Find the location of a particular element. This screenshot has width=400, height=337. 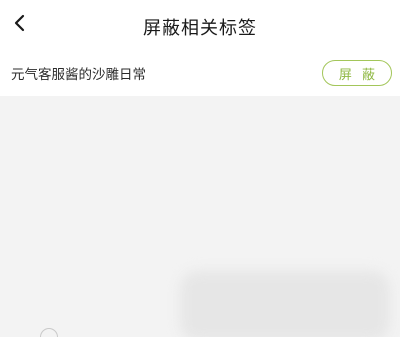

blurred-region is located at coordinates (285, 304).